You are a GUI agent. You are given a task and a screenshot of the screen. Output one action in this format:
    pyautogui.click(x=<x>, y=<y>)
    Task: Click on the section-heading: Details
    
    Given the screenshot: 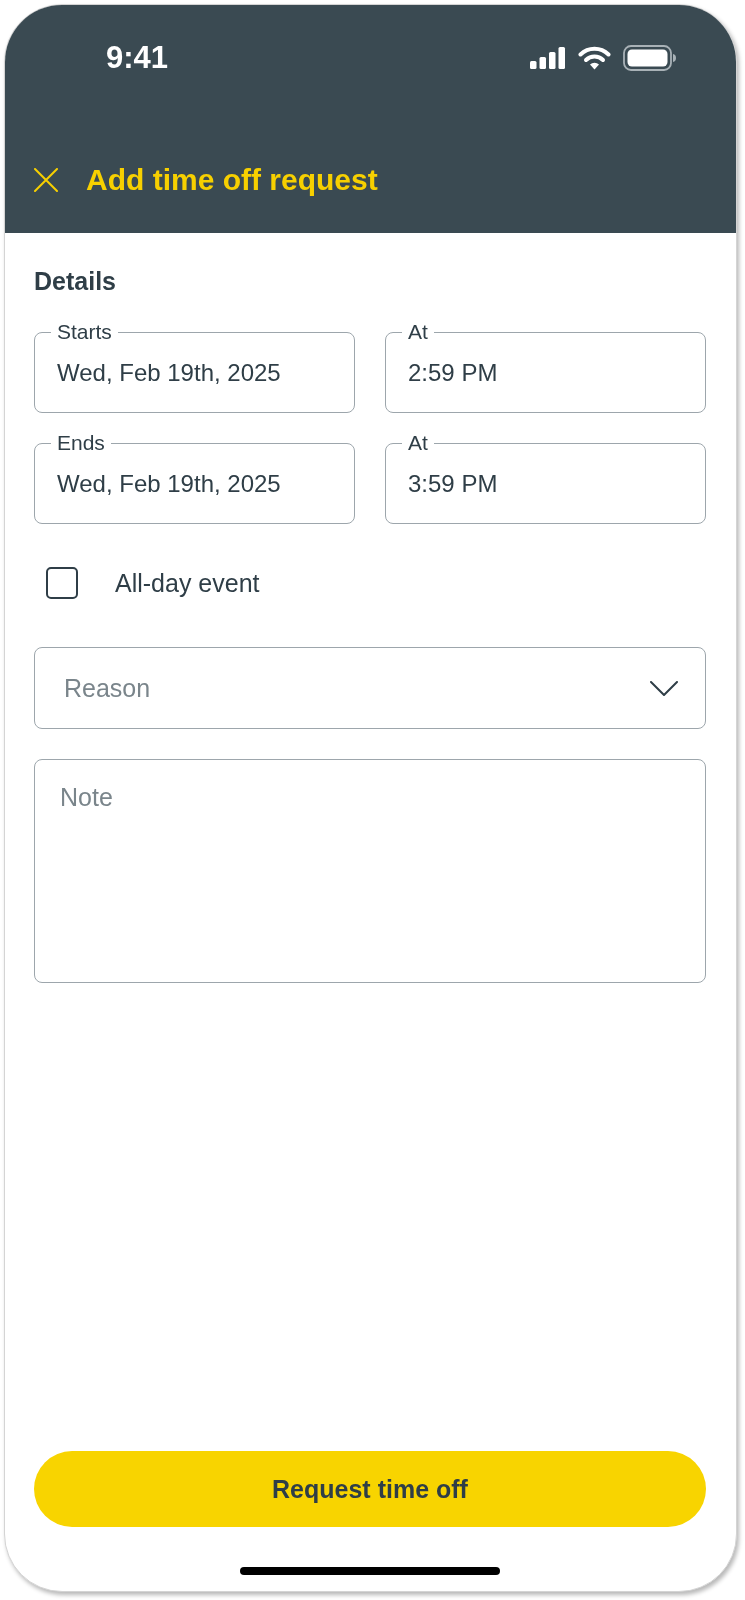 What is the action you would take?
    pyautogui.click(x=75, y=281)
    